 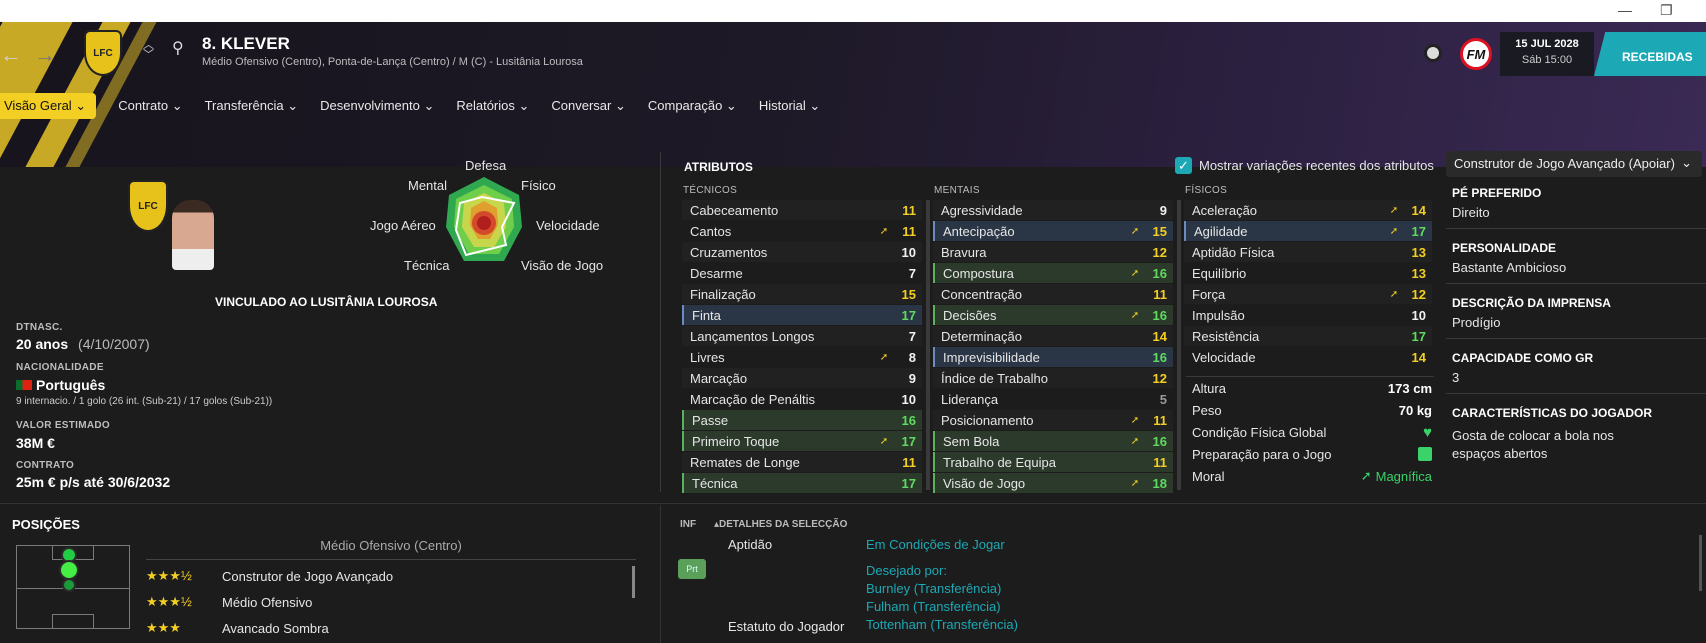 What do you see at coordinates (802, 315) in the screenshot?
I see `technical-attribute-row: Finta 17` at bounding box center [802, 315].